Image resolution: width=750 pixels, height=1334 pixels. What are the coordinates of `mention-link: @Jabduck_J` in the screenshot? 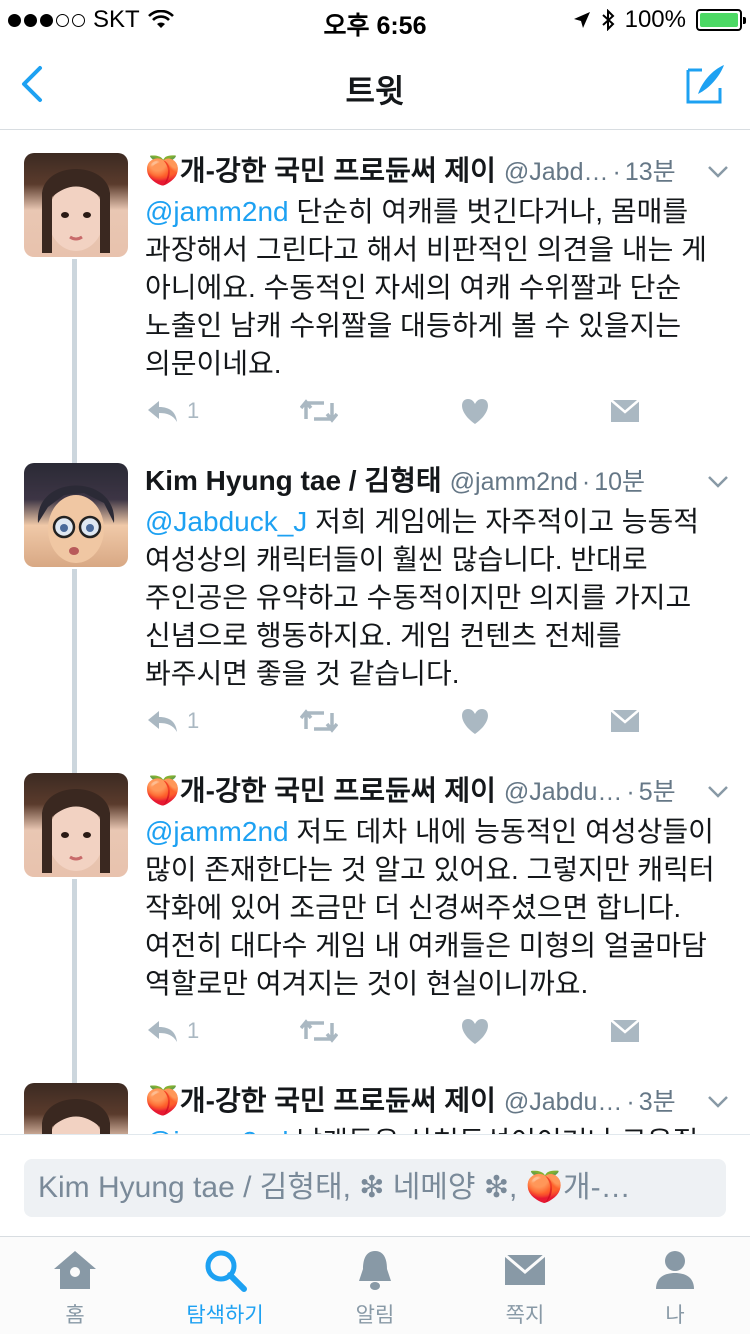 It's located at (226, 521).